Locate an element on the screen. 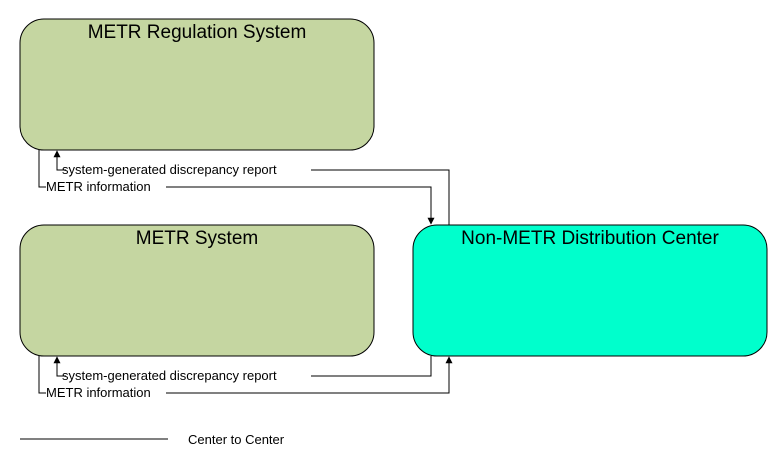  box-metr-system: METR System is located at coordinates (197, 290).